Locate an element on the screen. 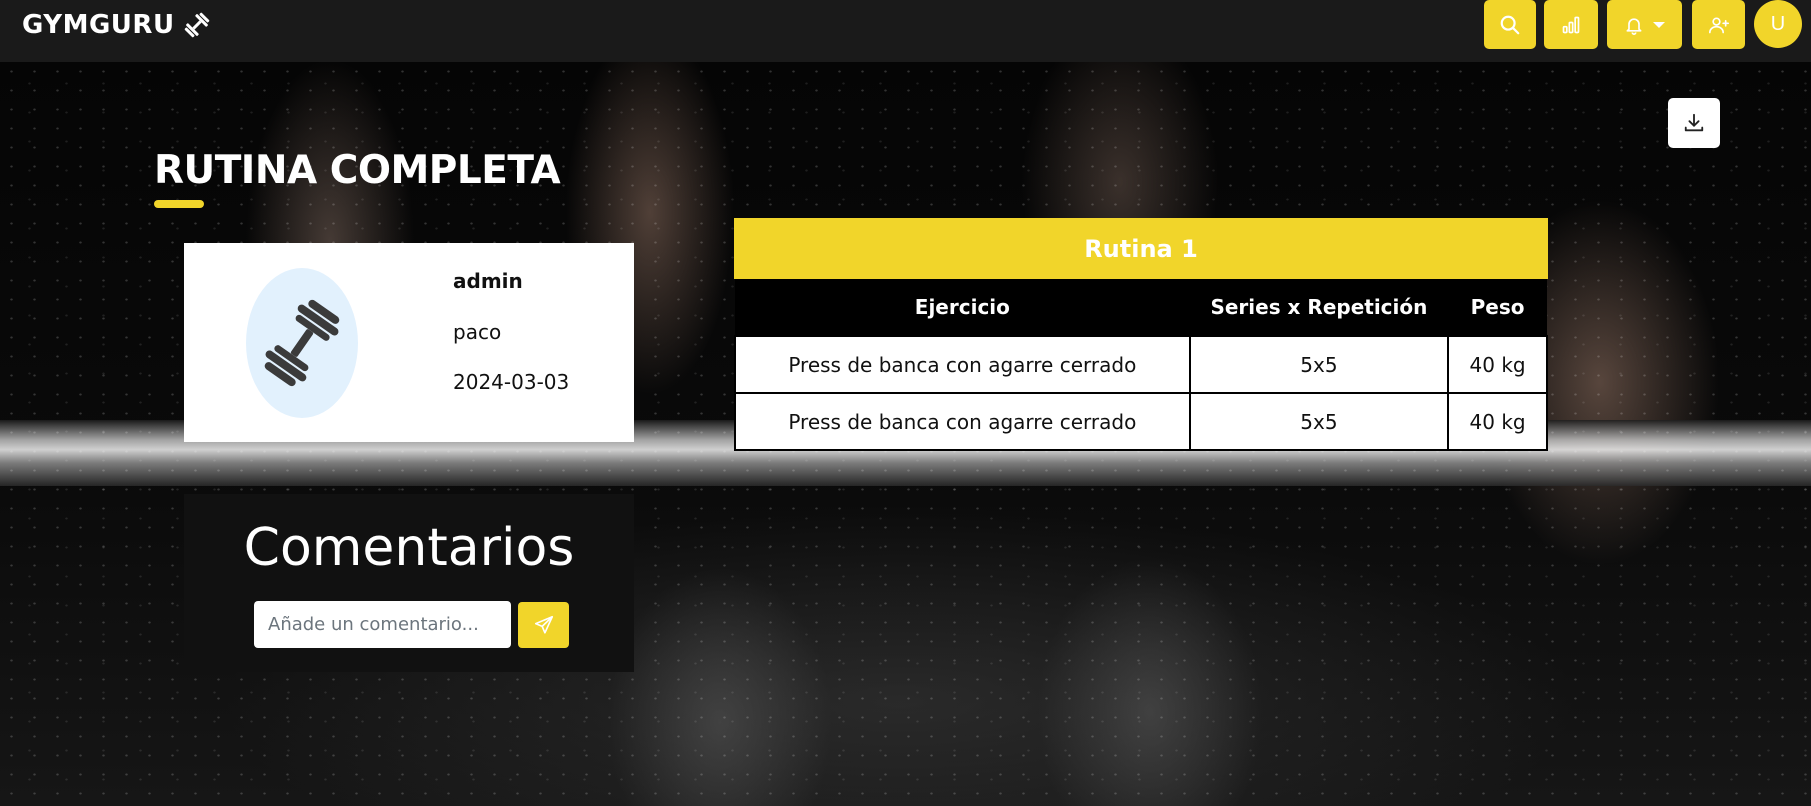 The width and height of the screenshot is (1811, 806). comments-heading: Comentarios is located at coordinates (409, 548).